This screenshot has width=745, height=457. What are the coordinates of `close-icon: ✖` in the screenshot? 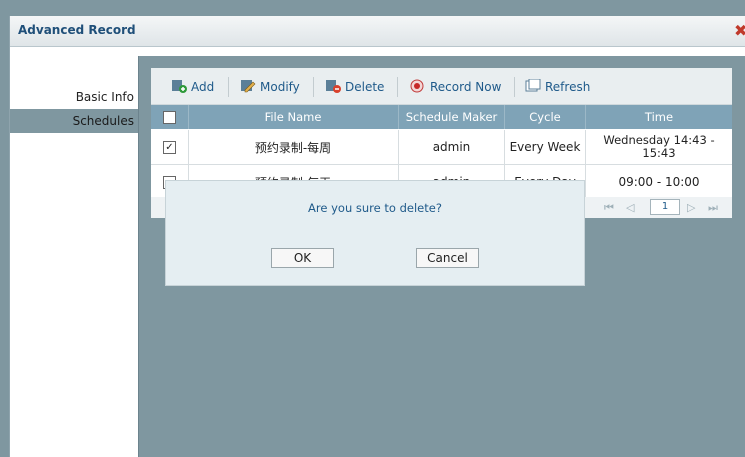 It's located at (739, 30).